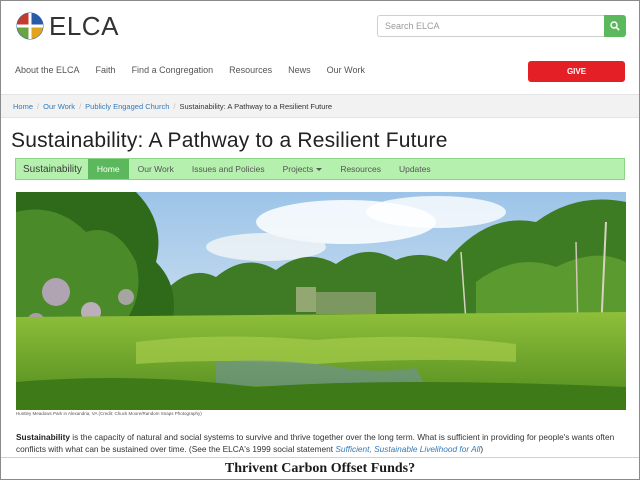 This screenshot has width=640, height=480. What do you see at coordinates (298, 169) in the screenshot?
I see `subnav-projects-label: Projects` at bounding box center [298, 169].